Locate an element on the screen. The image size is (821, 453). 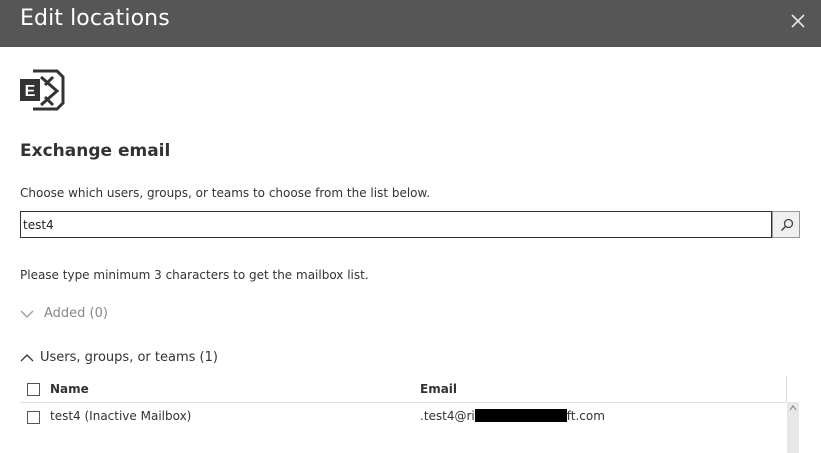
search-bar is located at coordinates (410, 224).